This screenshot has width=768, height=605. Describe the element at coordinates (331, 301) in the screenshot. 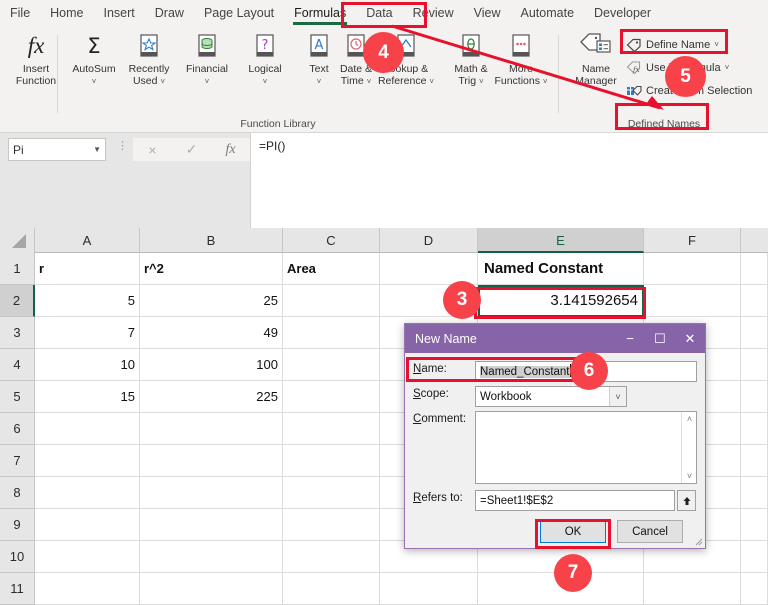

I see `cell-c2` at that location.